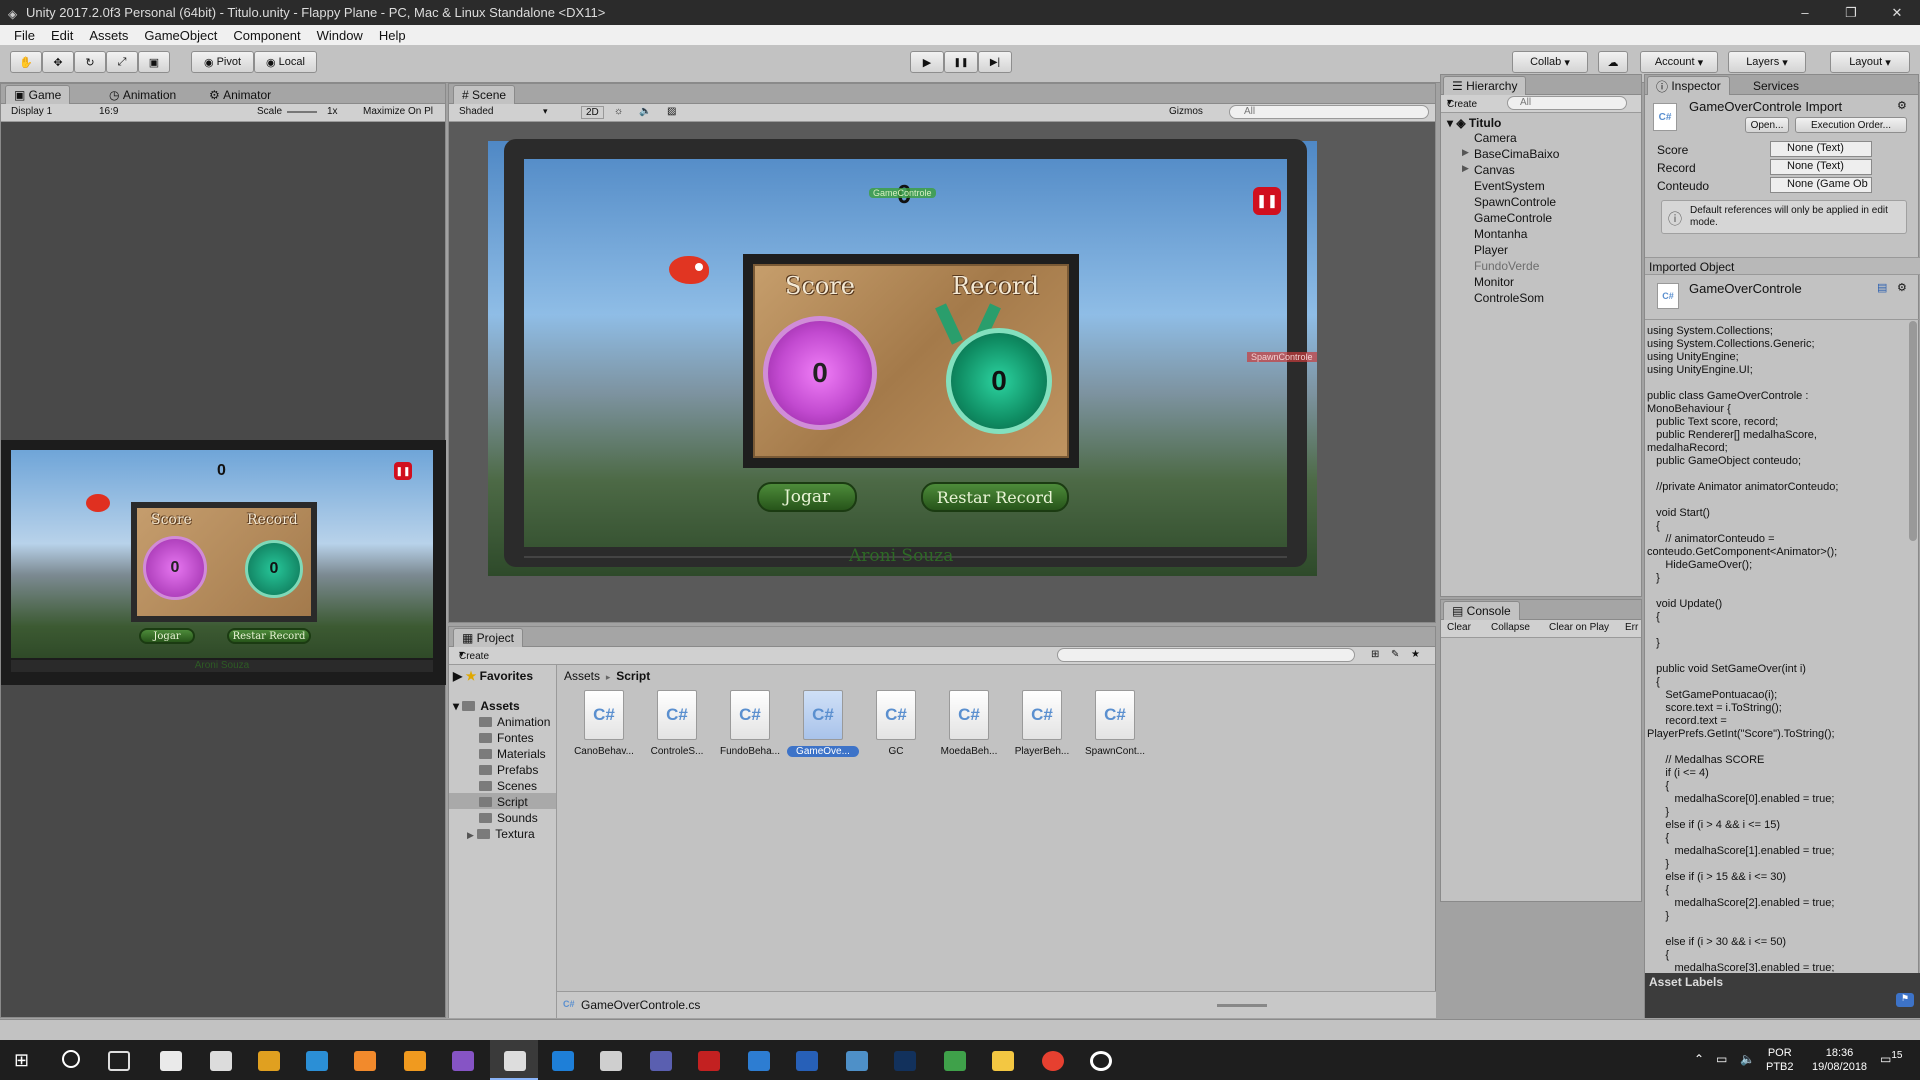  What do you see at coordinates (1509, 298) in the screenshot?
I see `hierarchy-item: ControleSom` at bounding box center [1509, 298].